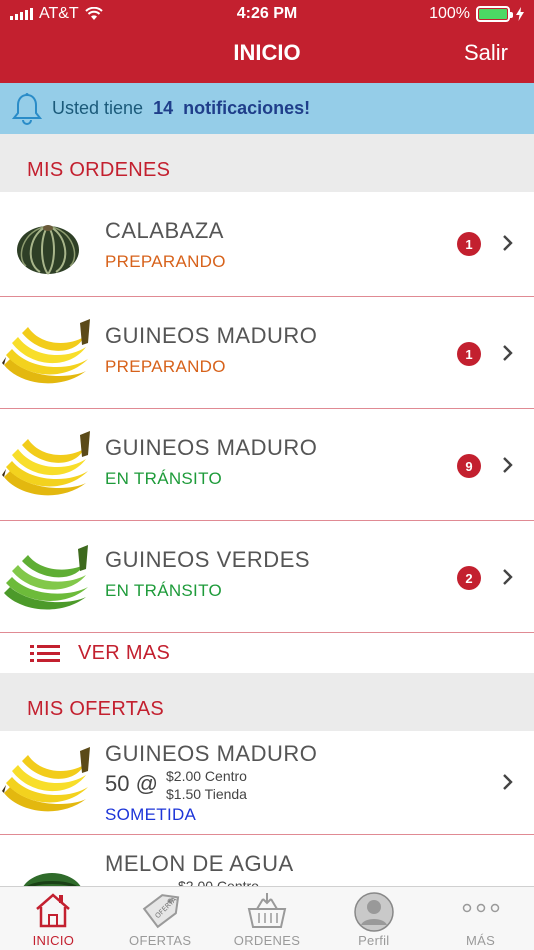  Describe the element at coordinates (45, 653) in the screenshot. I see `list-icon` at that location.